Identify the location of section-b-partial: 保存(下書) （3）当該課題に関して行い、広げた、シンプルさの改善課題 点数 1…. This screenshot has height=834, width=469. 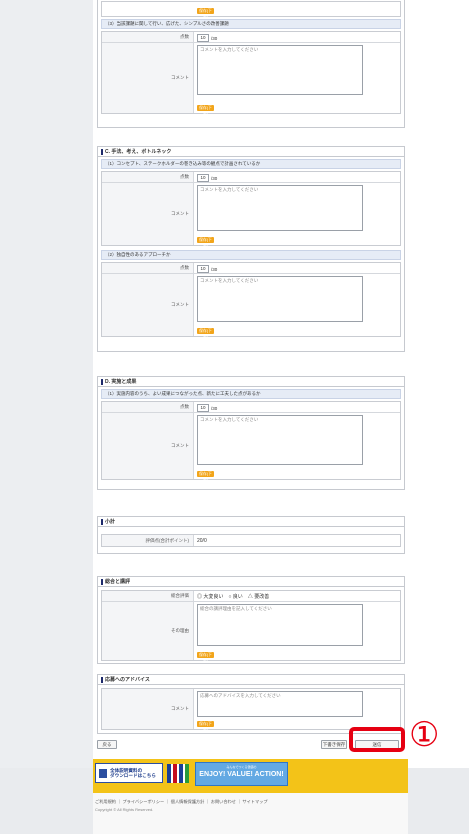
(251, 64).